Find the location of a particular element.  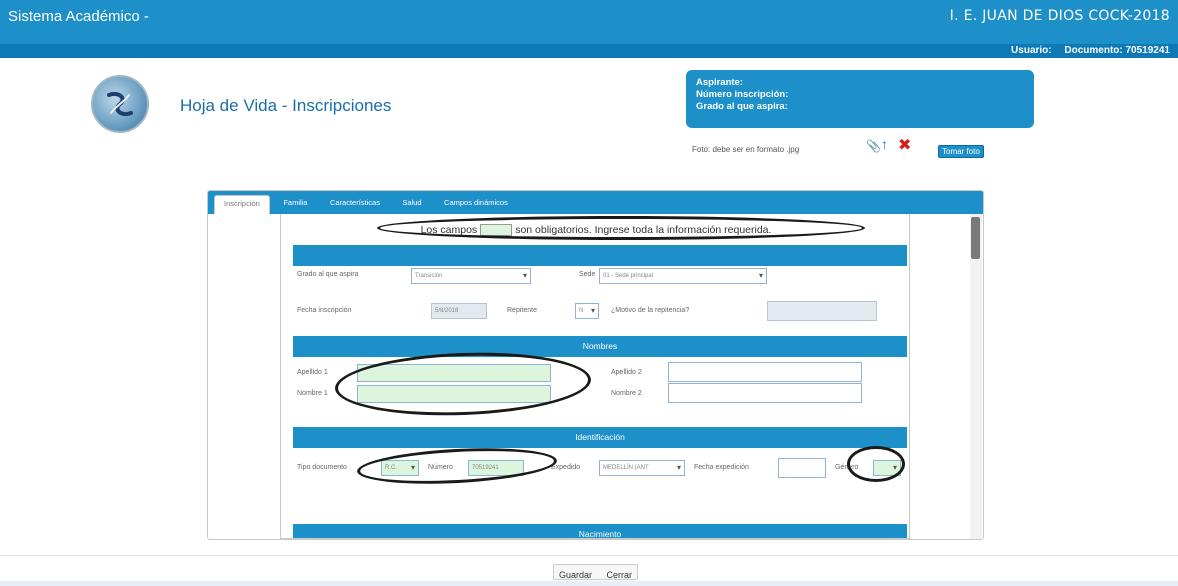

form-scrollbar is located at coordinates (976, 376).